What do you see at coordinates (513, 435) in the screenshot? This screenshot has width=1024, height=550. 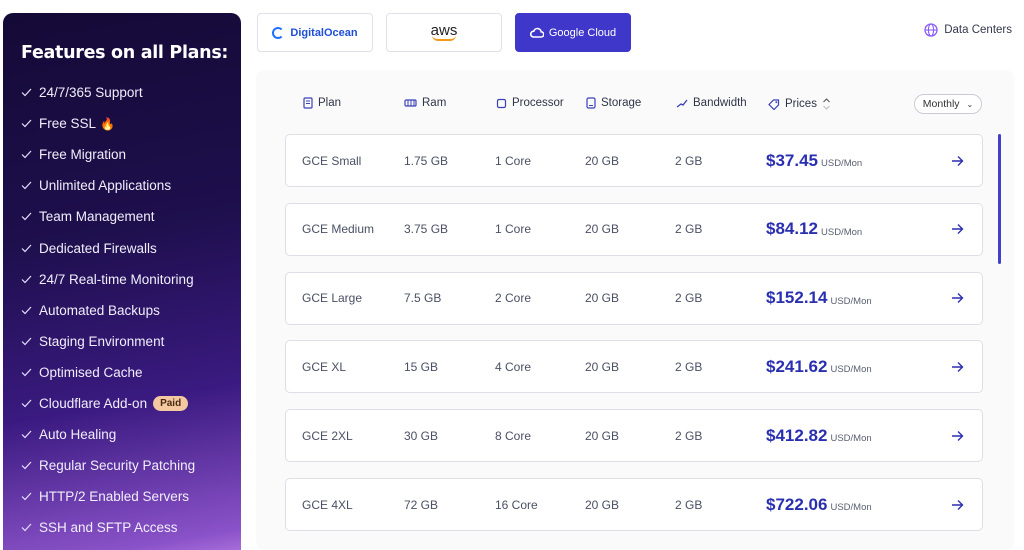 I see `processor-value: 8 Core` at bounding box center [513, 435].